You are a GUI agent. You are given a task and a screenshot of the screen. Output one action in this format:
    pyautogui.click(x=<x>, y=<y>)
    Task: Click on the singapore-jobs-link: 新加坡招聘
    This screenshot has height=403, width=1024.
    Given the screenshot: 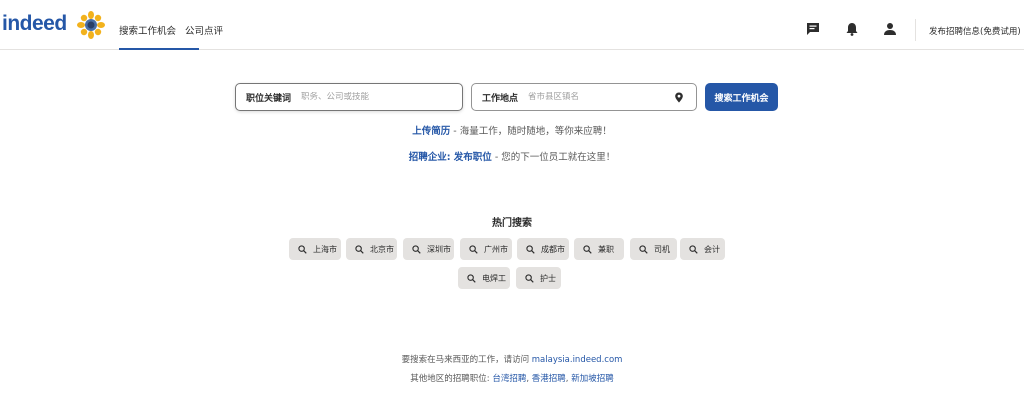 What is the action you would take?
    pyautogui.click(x=592, y=379)
    